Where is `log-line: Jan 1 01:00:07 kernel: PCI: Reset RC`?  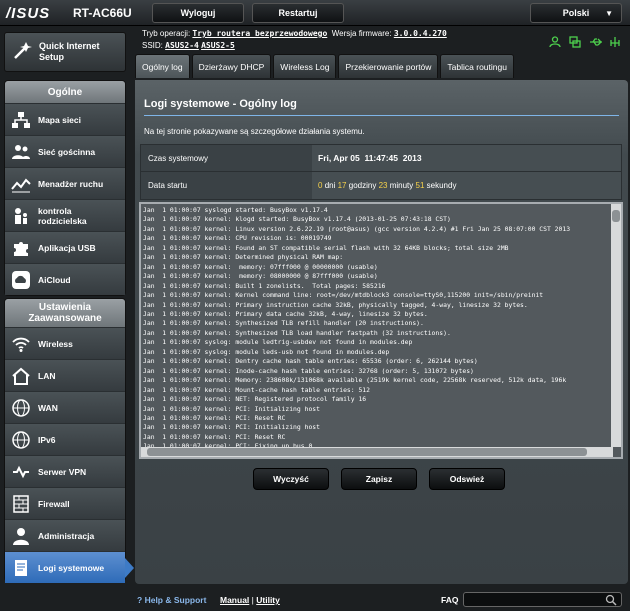
log-line: Jan 1 01:00:07 kernel: PCI: Reset RC is located at coordinates (214, 417).